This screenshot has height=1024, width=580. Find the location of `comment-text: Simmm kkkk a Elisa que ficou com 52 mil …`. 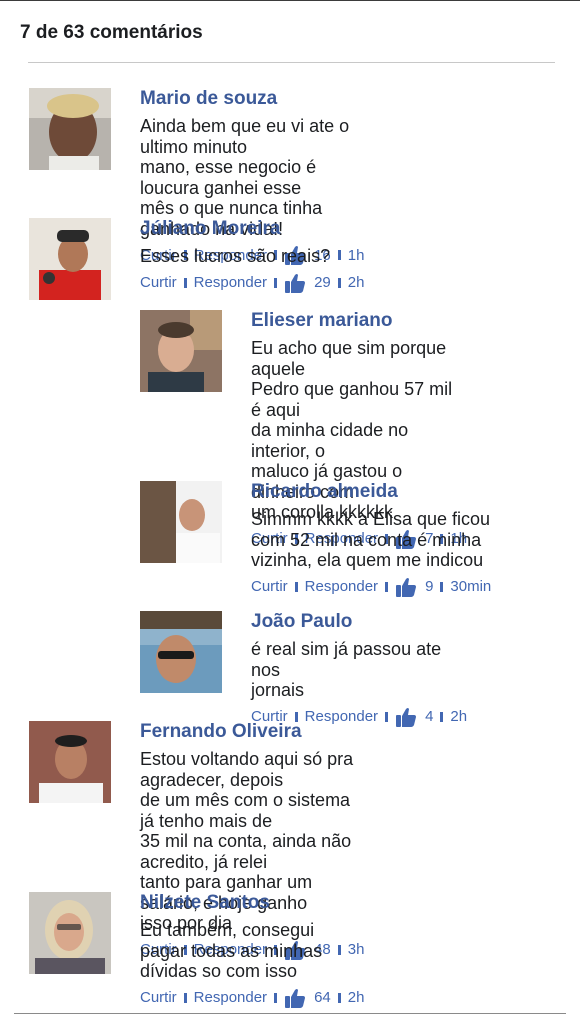

comment-text: Simmm kkkk a Elisa que ficou com 52 mil … is located at coordinates (371, 539).